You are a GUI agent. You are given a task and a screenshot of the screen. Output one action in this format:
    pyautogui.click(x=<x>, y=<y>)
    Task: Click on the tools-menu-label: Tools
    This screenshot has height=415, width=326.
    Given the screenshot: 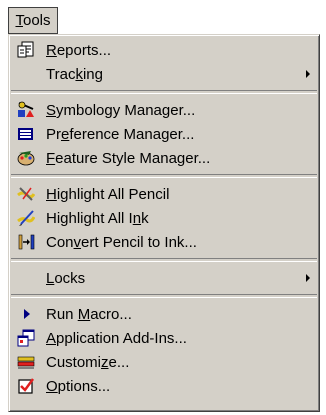 What is the action you would take?
    pyautogui.click(x=33, y=20)
    